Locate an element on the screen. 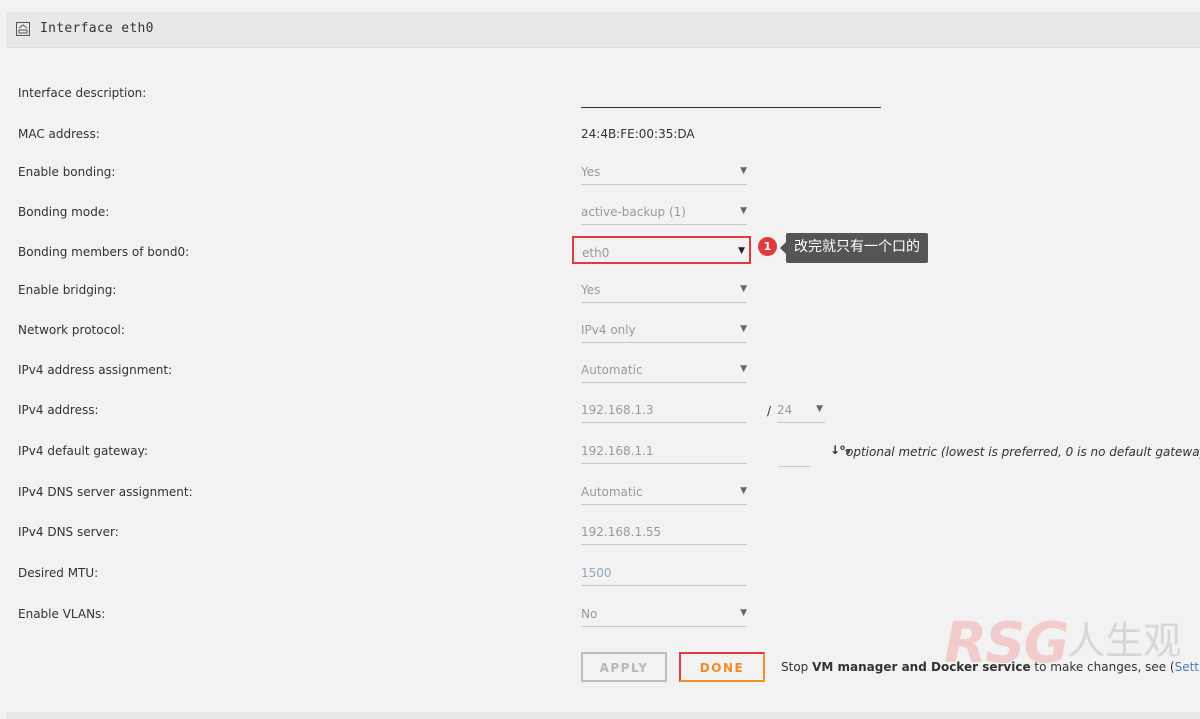 The width and height of the screenshot is (1200, 719). network-protocol-select: IPv4 only ▼ is located at coordinates (664, 331).